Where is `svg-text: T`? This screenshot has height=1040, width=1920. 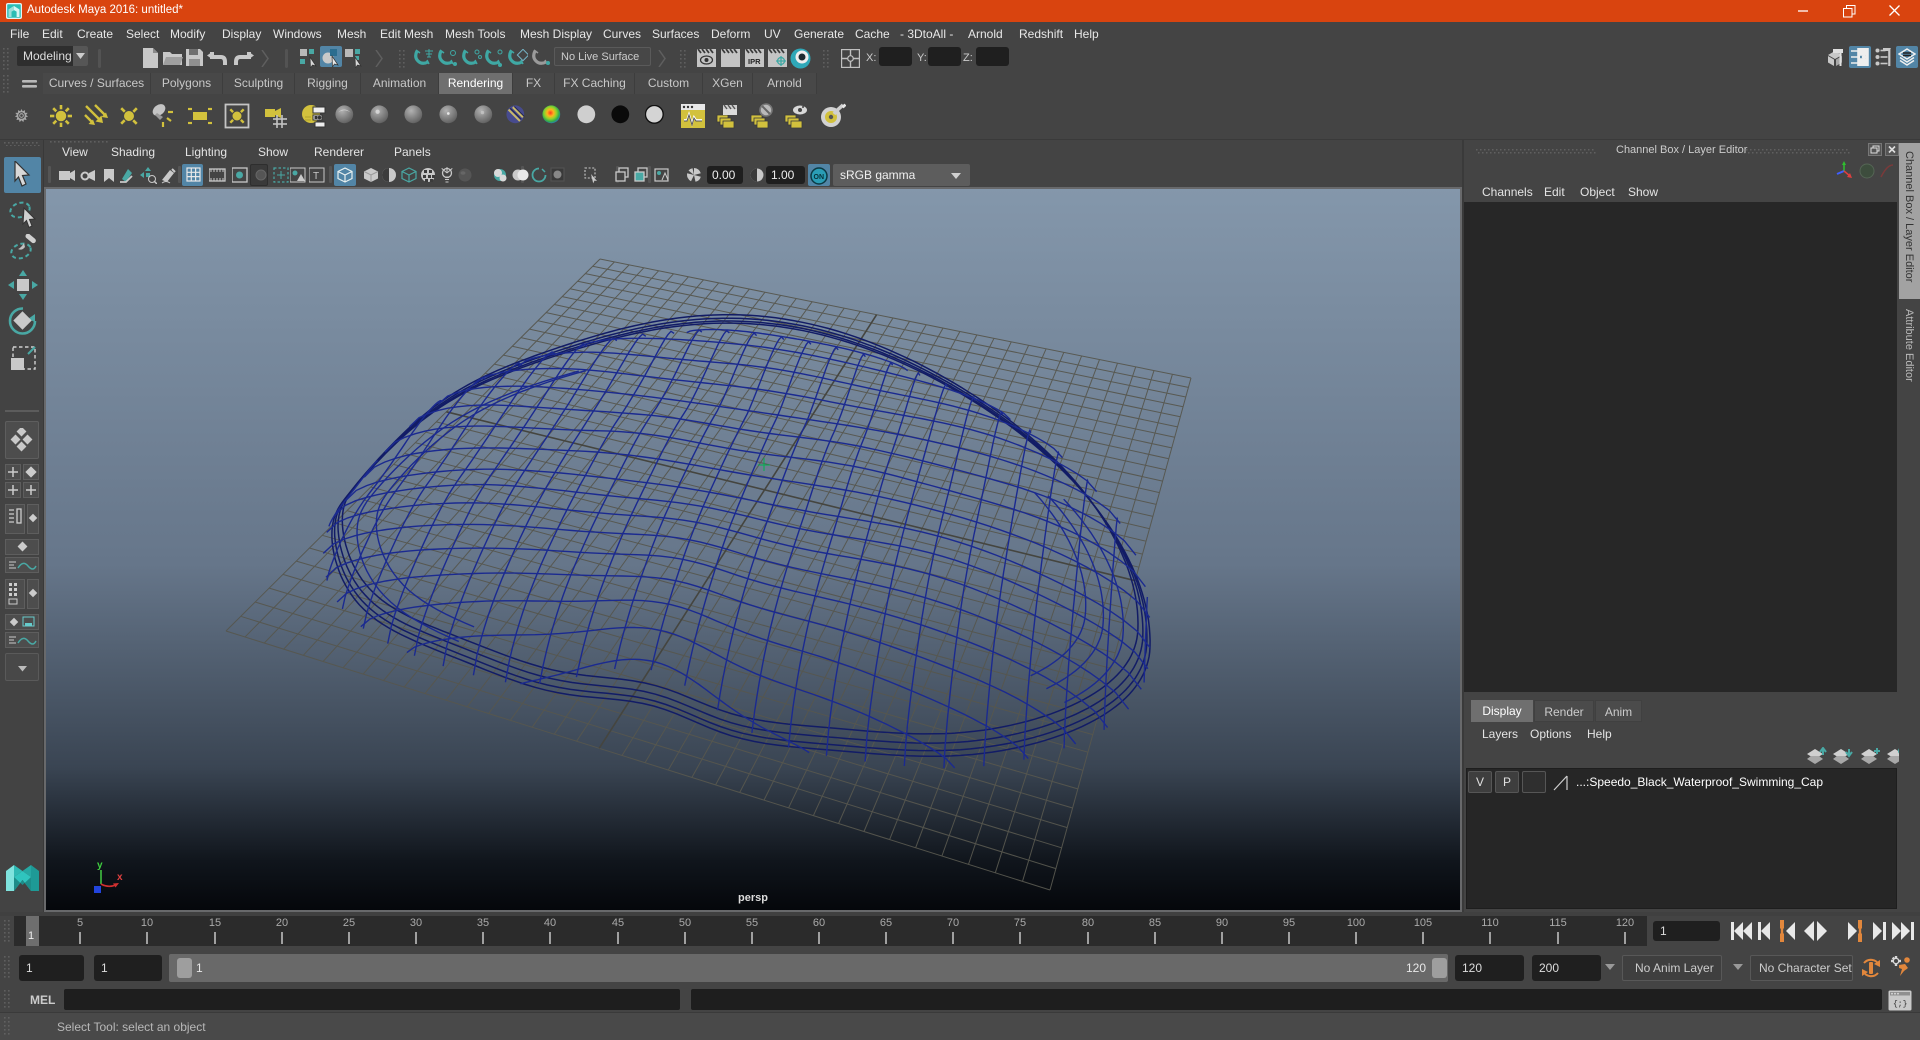
svg-text: T is located at coordinates (316, 176).